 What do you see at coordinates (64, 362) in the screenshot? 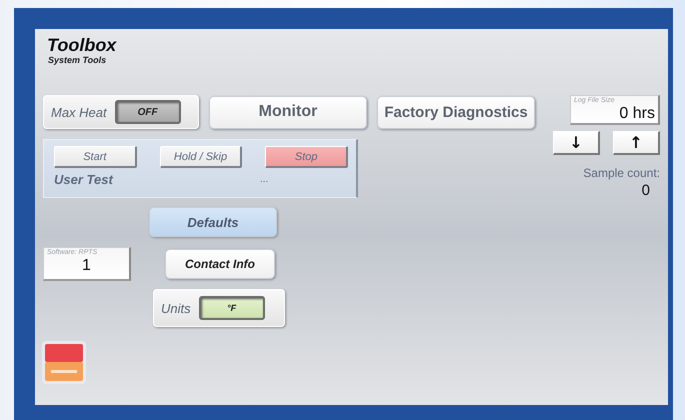
I see `app-badge-icon` at bounding box center [64, 362].